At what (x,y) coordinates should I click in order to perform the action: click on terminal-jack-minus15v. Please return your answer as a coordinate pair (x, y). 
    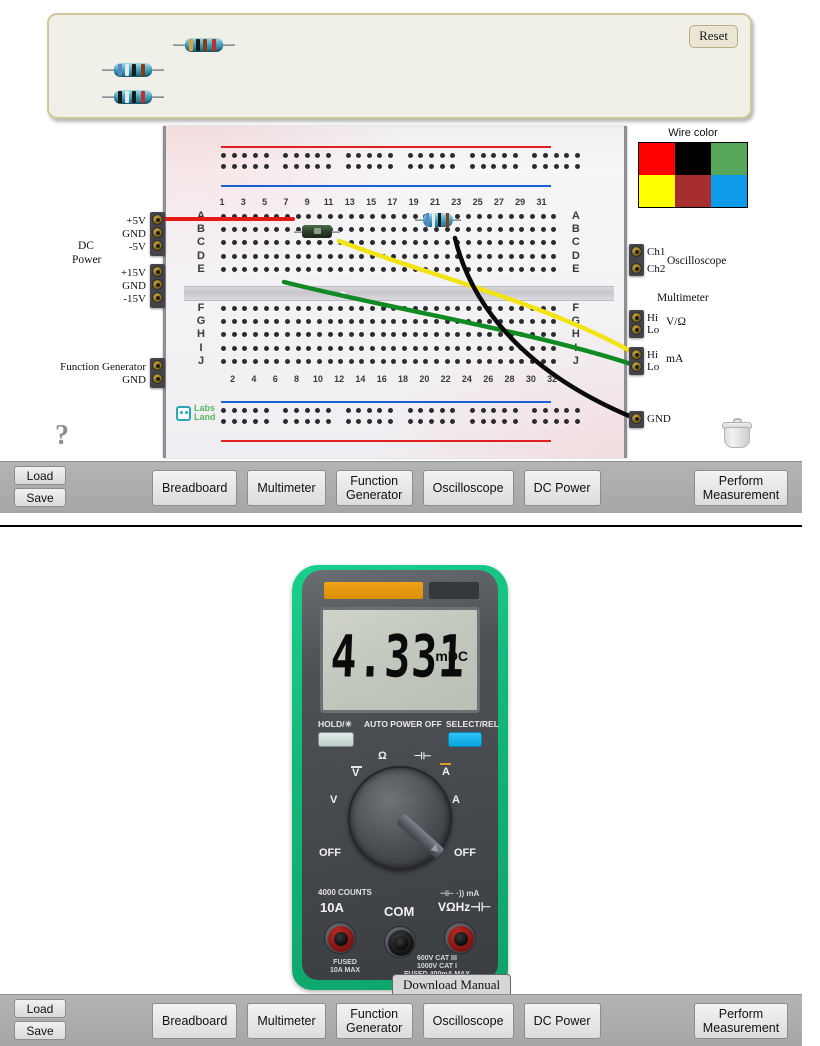
    Looking at the image, I should click on (157, 297).